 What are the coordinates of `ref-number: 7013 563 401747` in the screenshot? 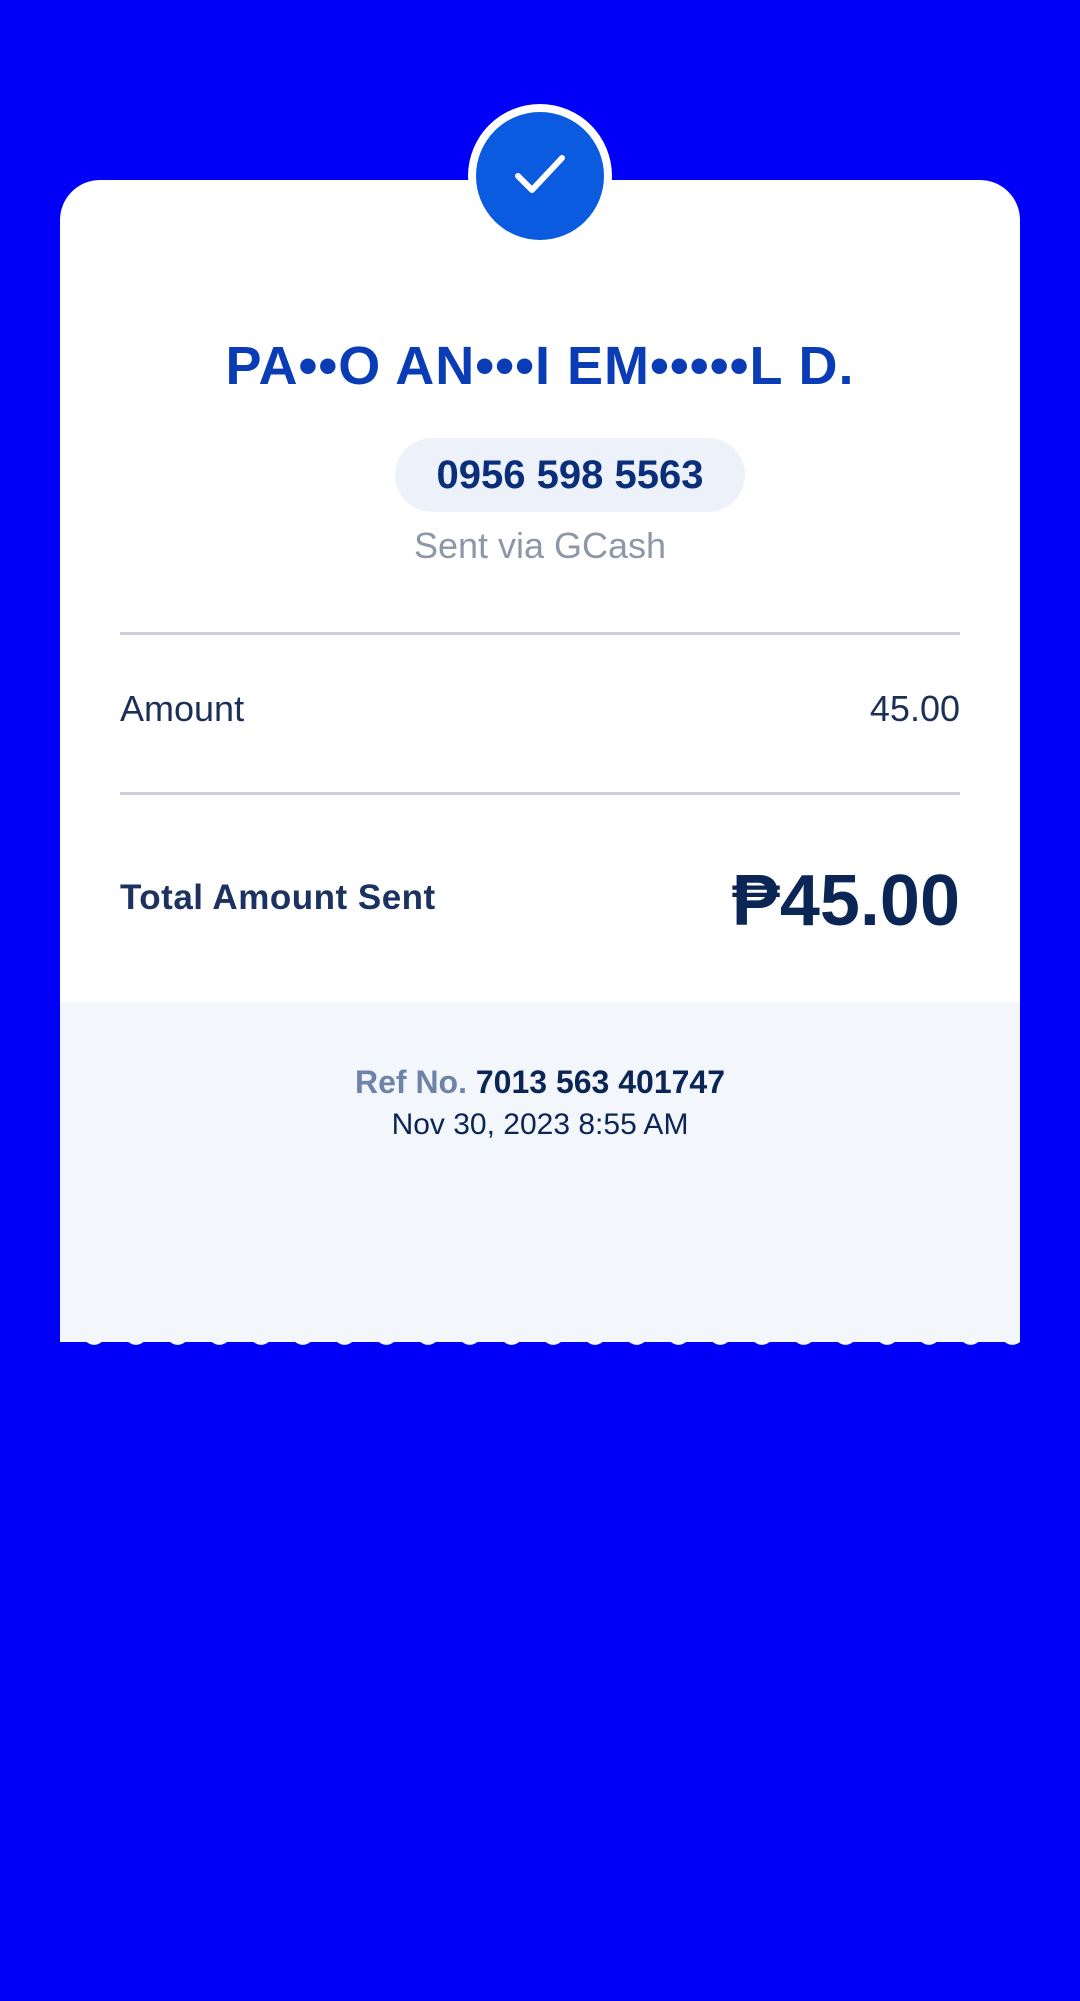 It's located at (600, 1082).